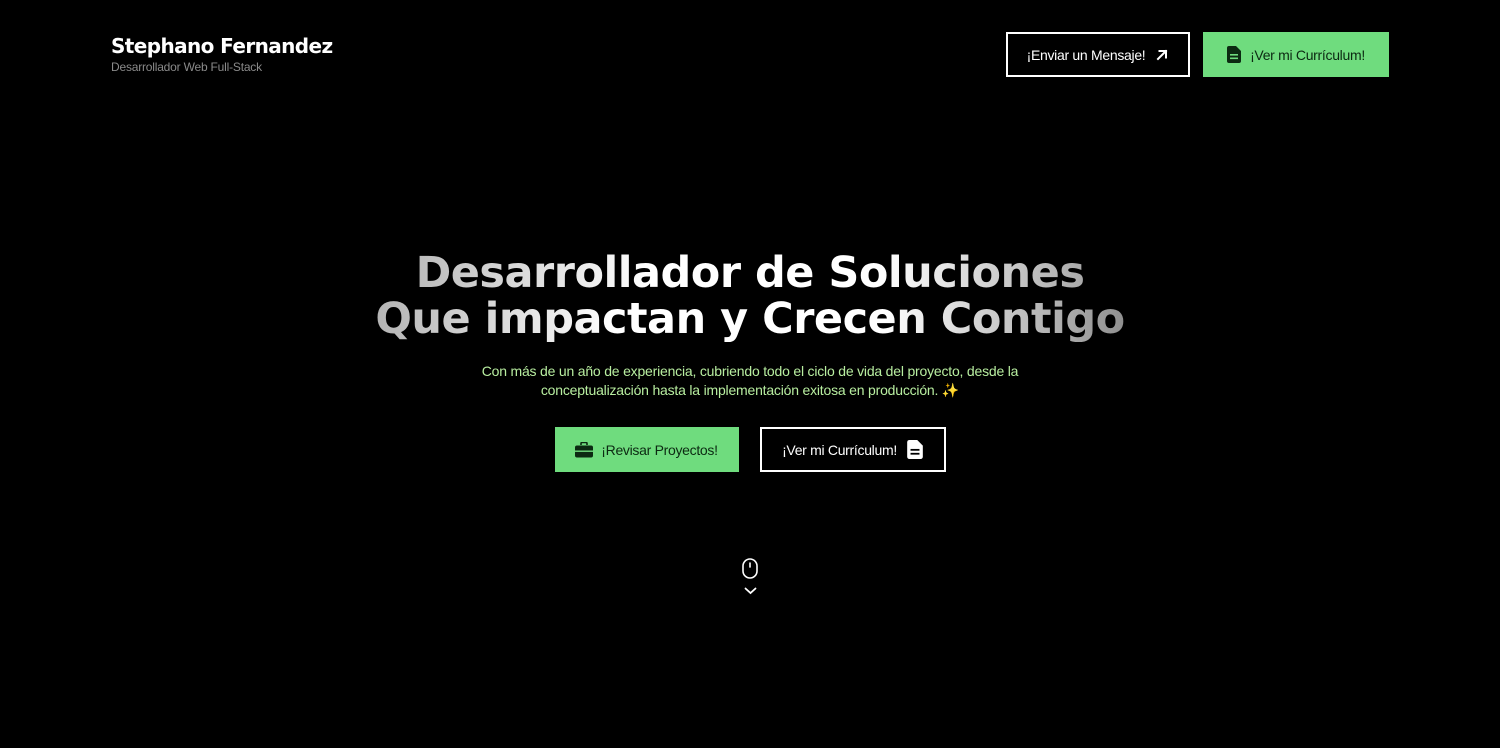 This screenshot has height=748, width=1500. What do you see at coordinates (1307, 54) in the screenshot?
I see `view-cv-label-header: ¡Ver mi Currículum!` at bounding box center [1307, 54].